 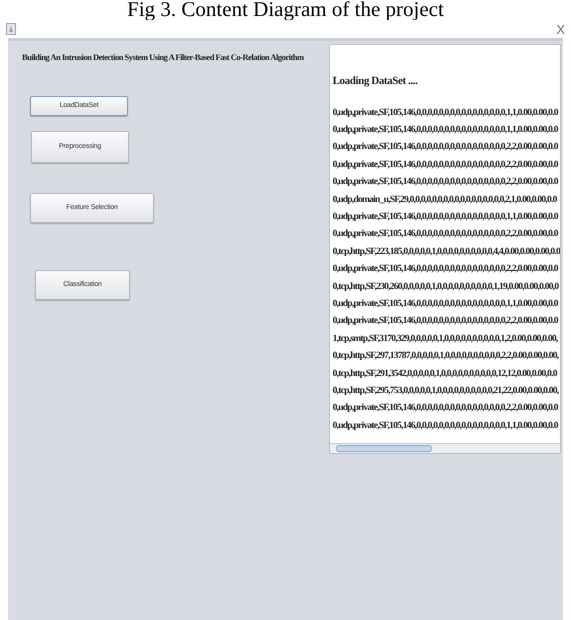 I want to click on data-record-line: 0,tcp,http,SF,297,13787,0,0,0,0,0,1,0,0,0,0,0,0,0,0,0,0,2,2,0.00,0.00,0.00,, so click(x=445, y=357).